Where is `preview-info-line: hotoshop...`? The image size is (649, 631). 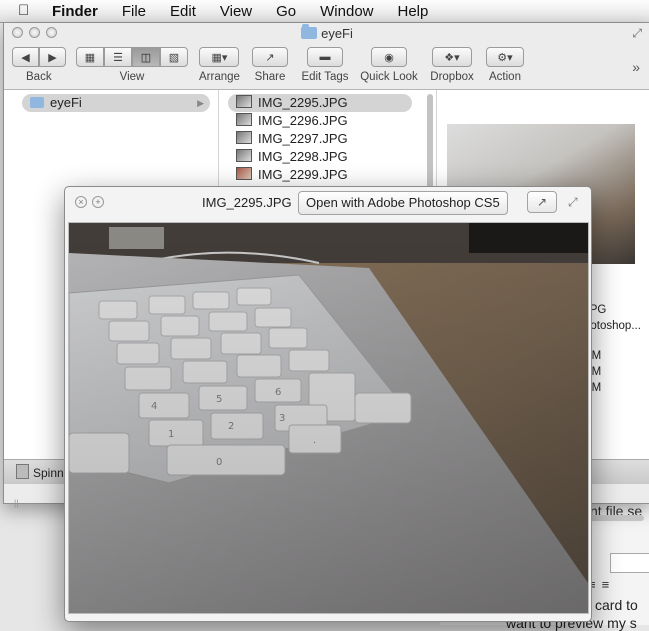 preview-info-line: hotoshop... is located at coordinates (612, 326).